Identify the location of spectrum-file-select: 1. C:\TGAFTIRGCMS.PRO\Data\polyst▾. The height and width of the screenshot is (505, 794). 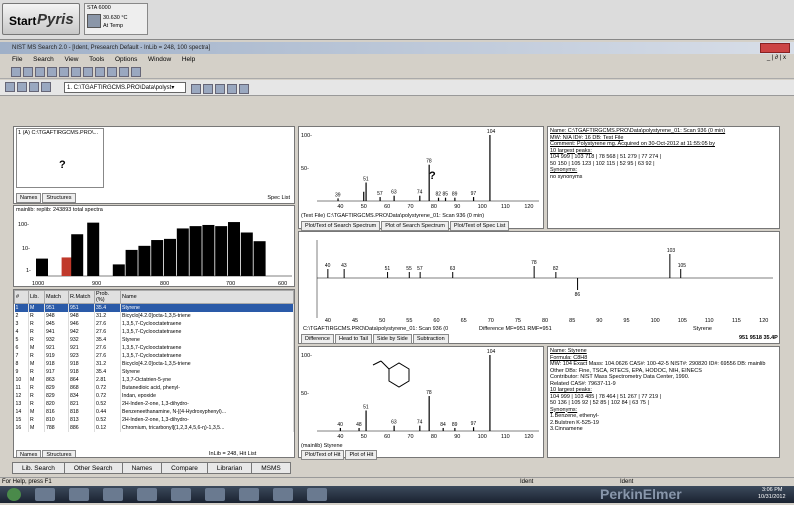
(125, 87).